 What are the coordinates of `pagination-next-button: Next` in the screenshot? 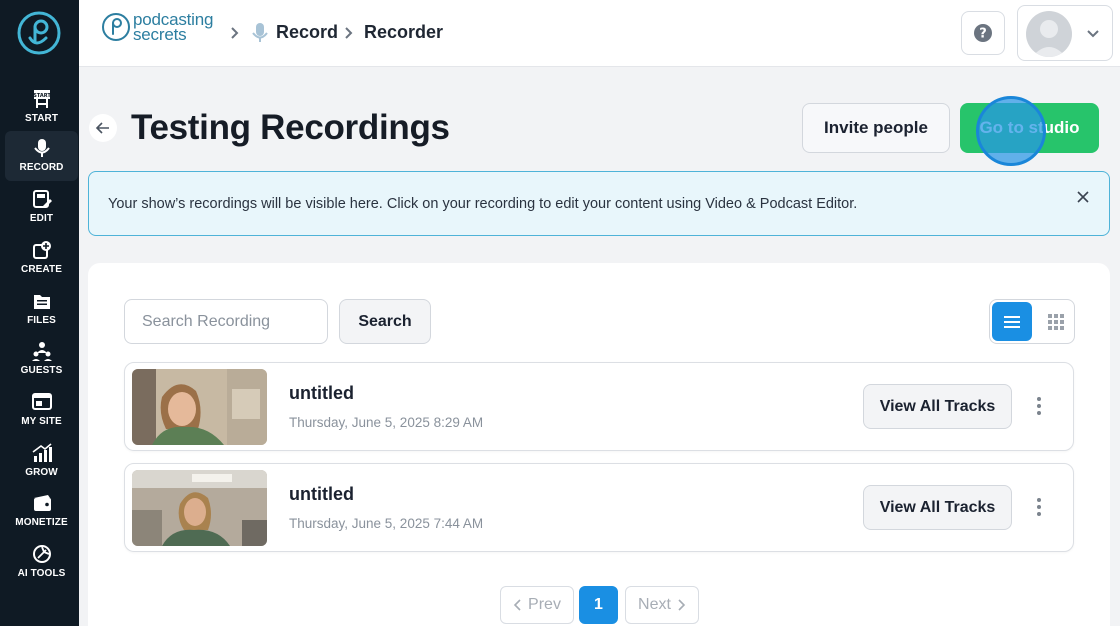 It's located at (662, 605).